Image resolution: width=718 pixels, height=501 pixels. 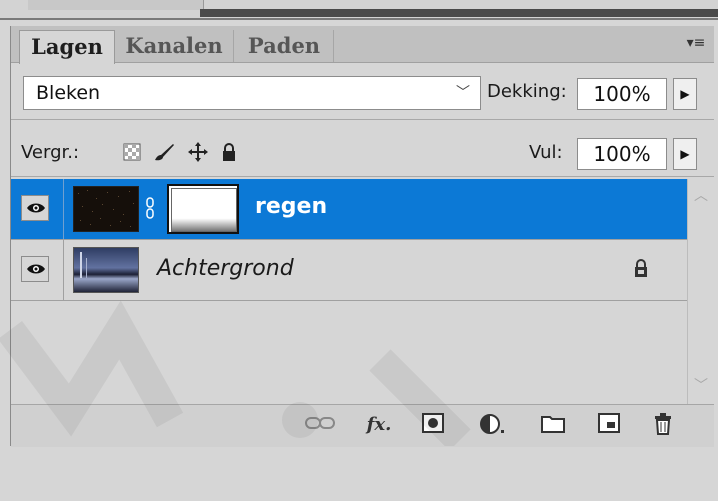 I want to click on lock-image-pixels-icon, so click(x=164, y=154).